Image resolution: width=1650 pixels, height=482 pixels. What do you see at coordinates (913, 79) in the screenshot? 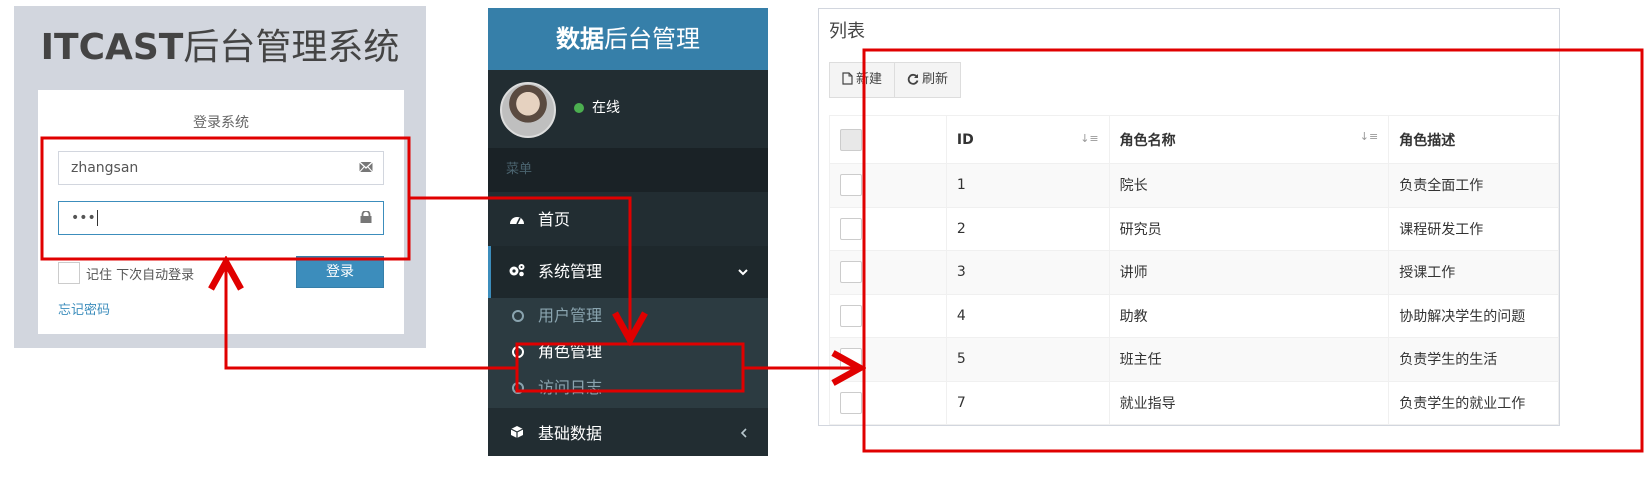
I see `refresh-icon` at bounding box center [913, 79].